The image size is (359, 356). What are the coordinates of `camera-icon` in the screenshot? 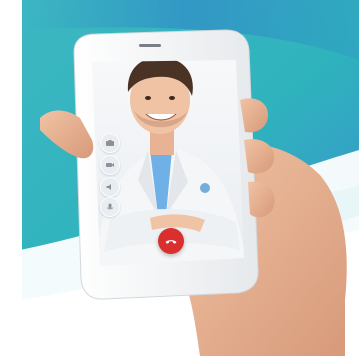 It's located at (110, 143).